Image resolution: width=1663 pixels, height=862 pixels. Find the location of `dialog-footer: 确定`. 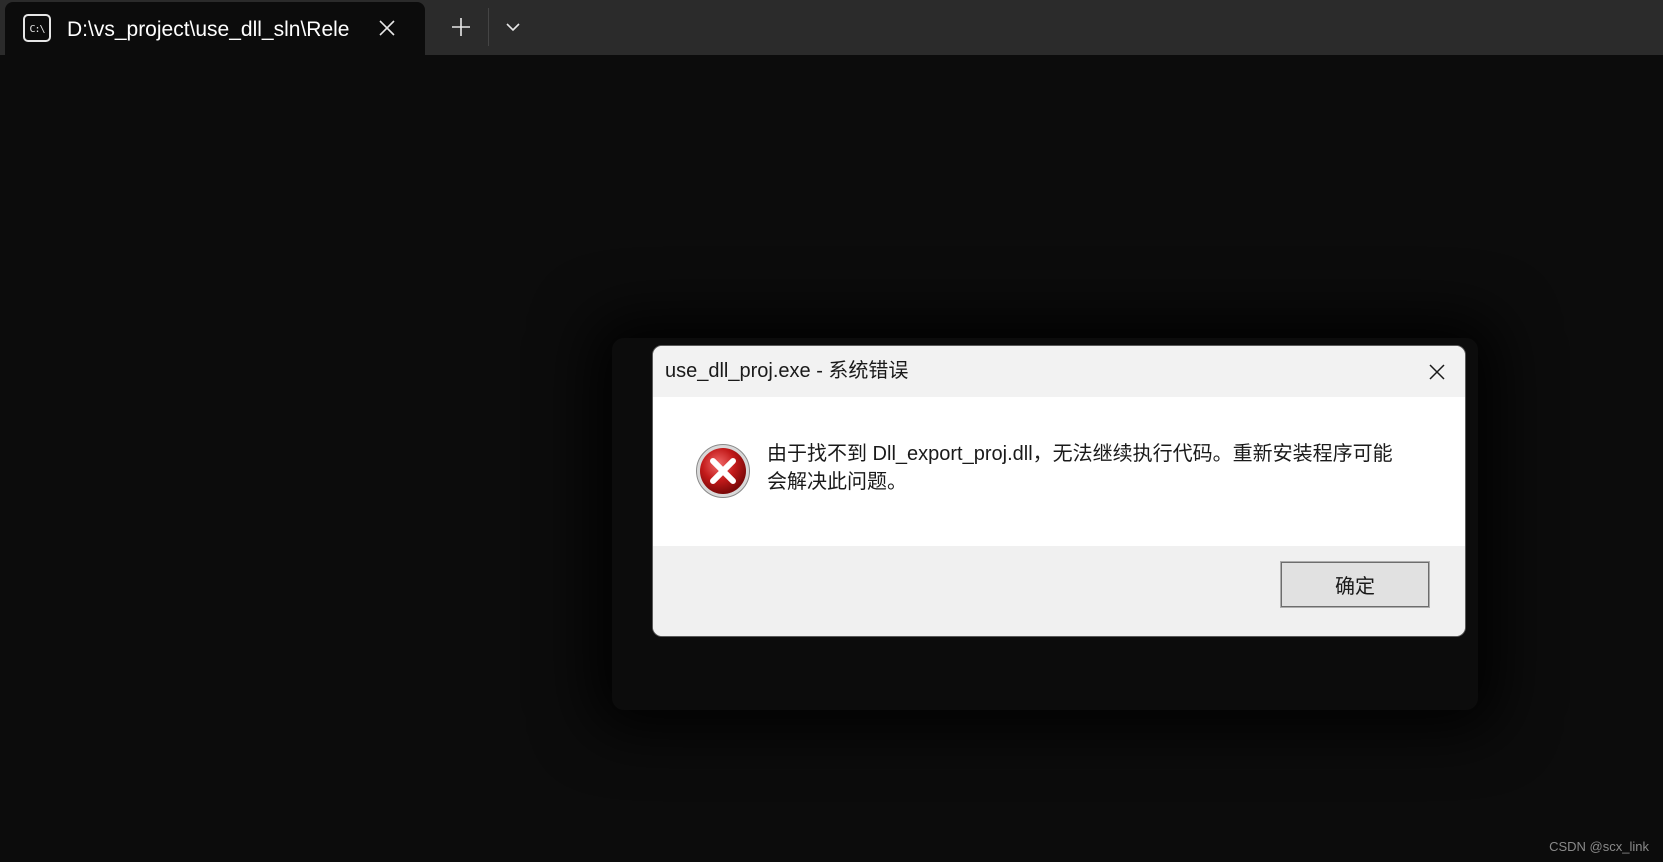

dialog-footer: 确定 is located at coordinates (1059, 591).